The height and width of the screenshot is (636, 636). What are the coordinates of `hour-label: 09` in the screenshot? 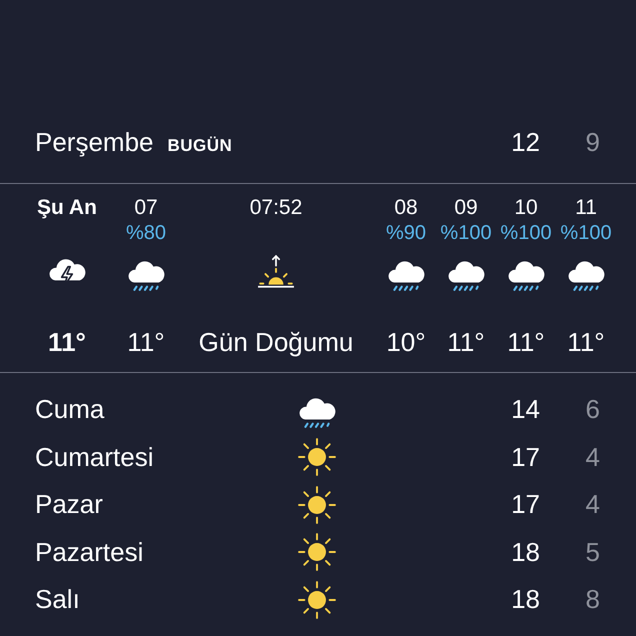 It's located at (466, 208).